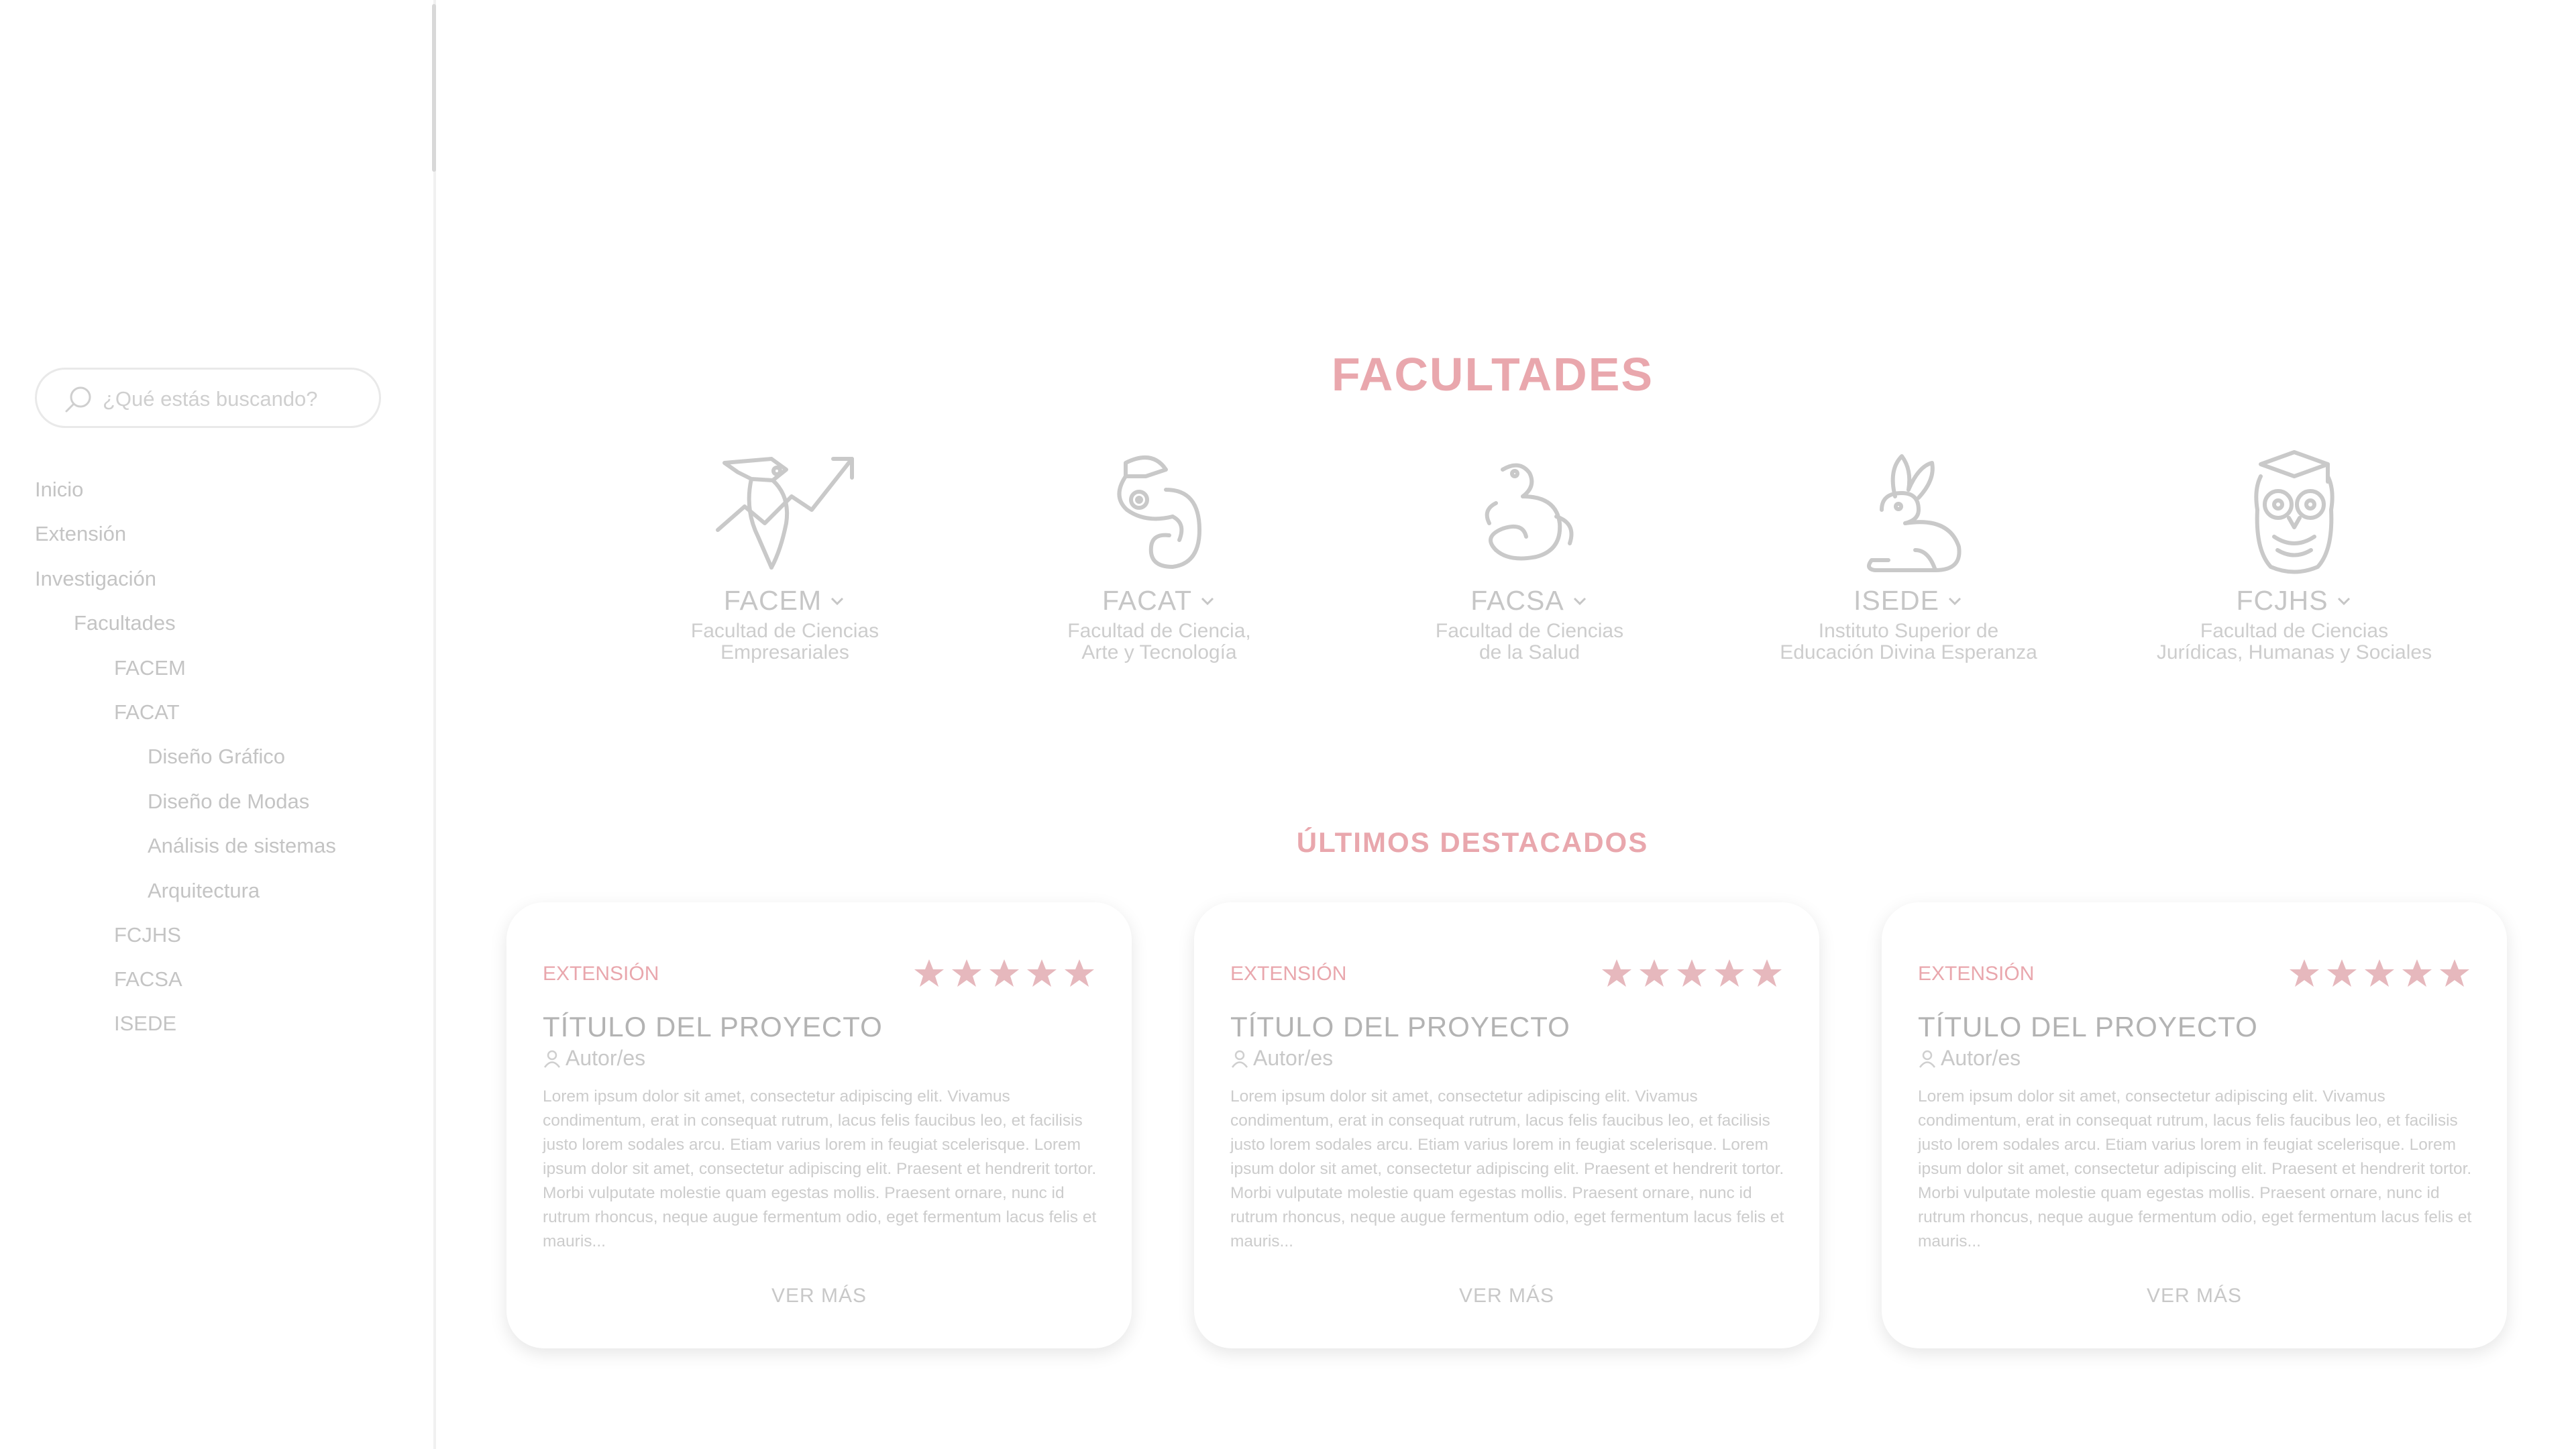 This screenshot has width=2576, height=1449. What do you see at coordinates (80, 534) in the screenshot?
I see `nav-item-extension: Extensión` at bounding box center [80, 534].